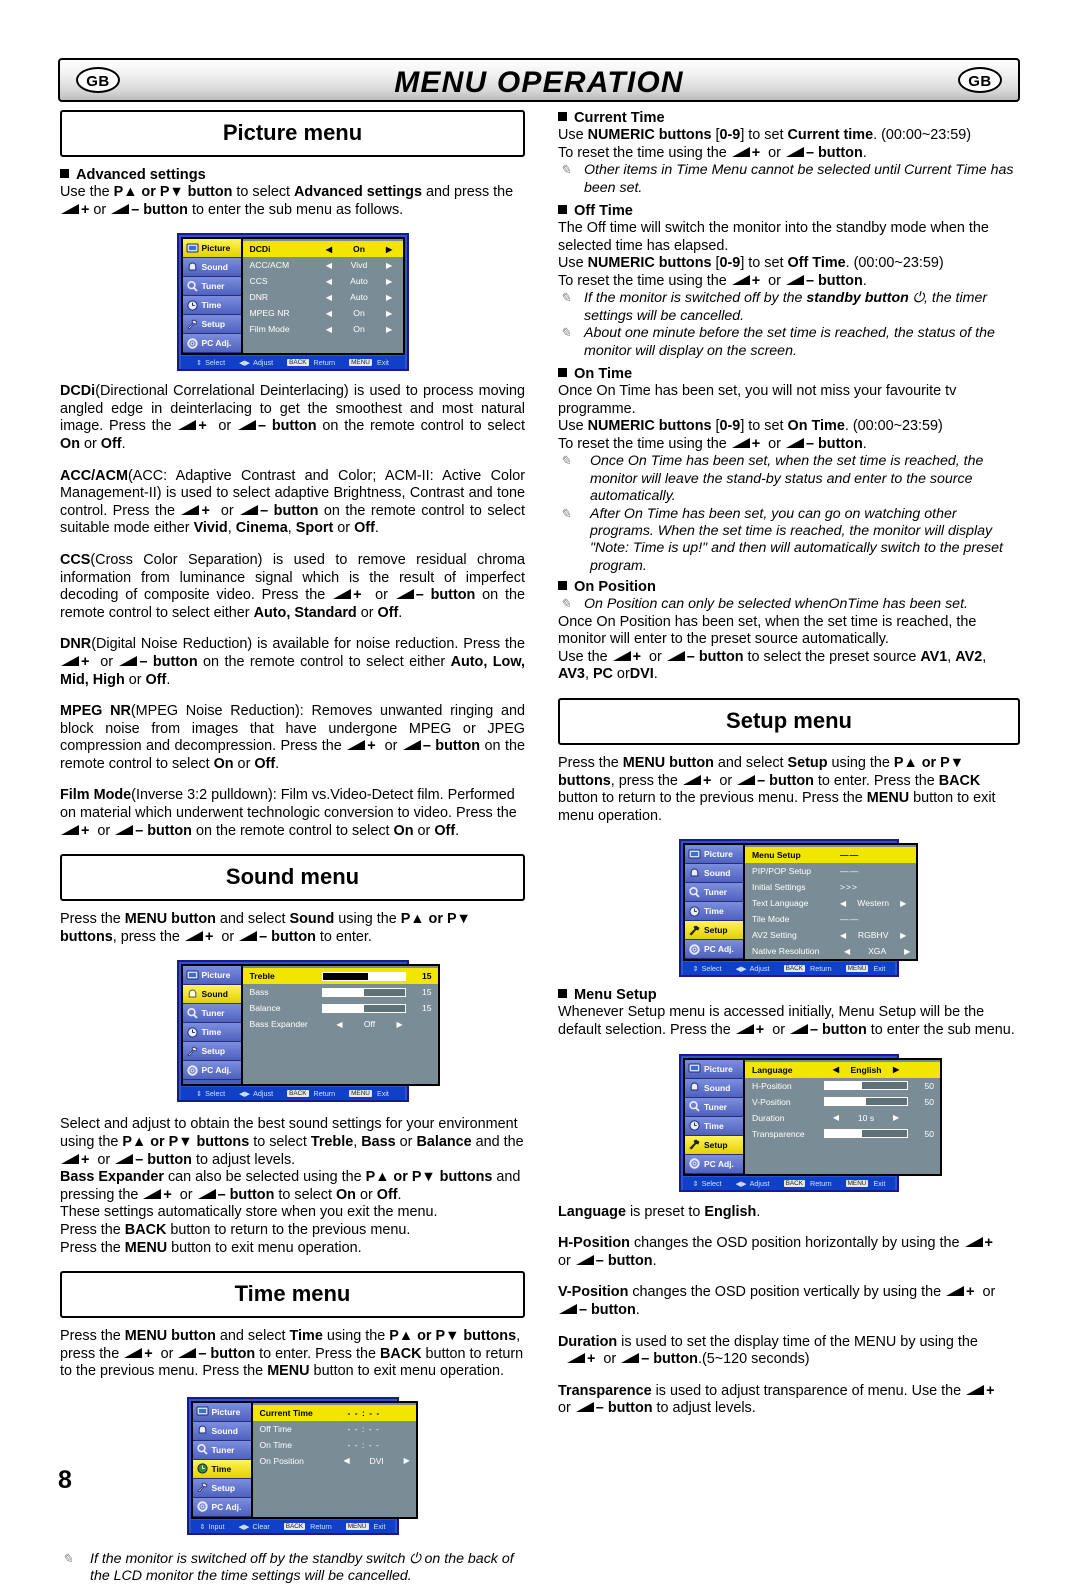  I want to click on osd-row: PIP/POP Setup ——, so click(830, 871).